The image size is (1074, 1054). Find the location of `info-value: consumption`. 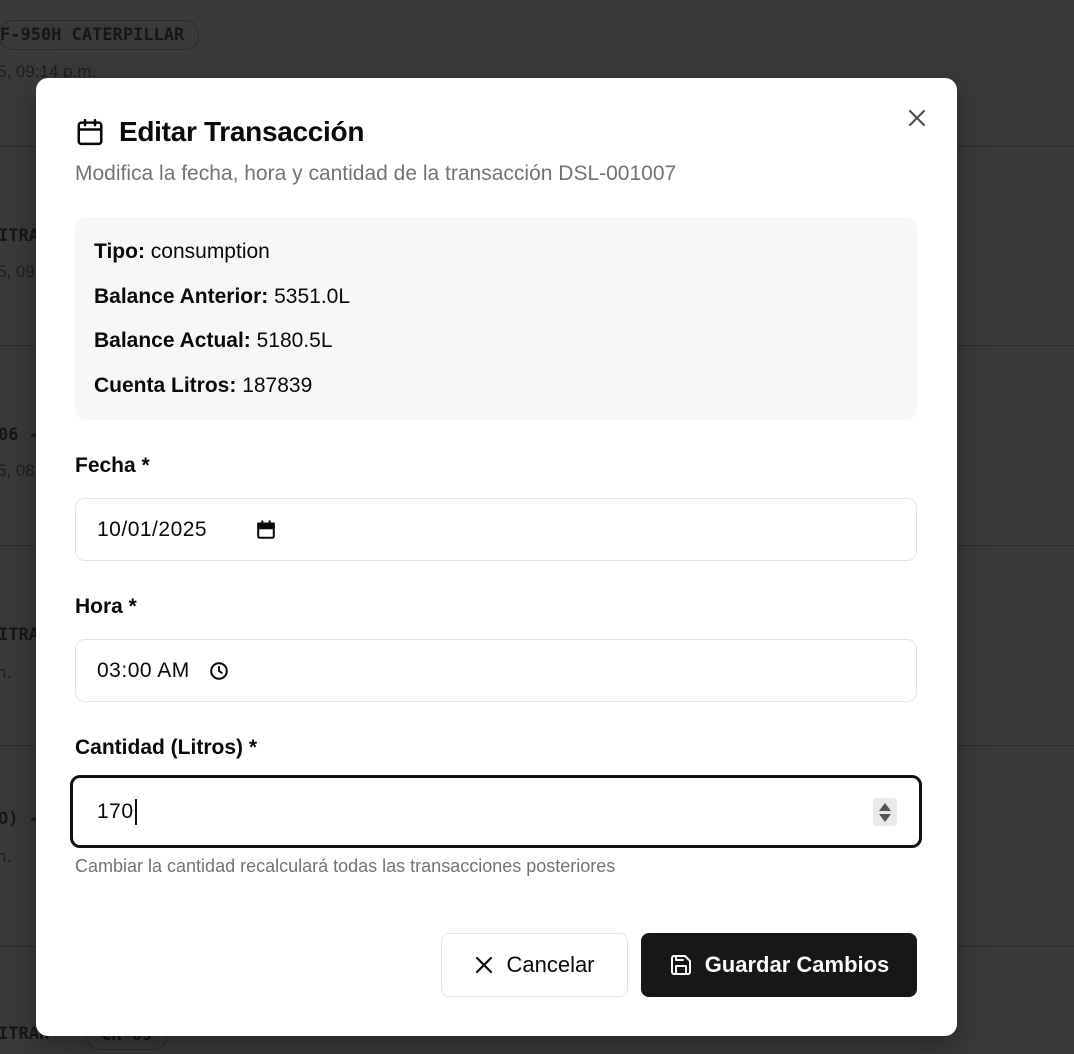

info-value: consumption is located at coordinates (210, 251).